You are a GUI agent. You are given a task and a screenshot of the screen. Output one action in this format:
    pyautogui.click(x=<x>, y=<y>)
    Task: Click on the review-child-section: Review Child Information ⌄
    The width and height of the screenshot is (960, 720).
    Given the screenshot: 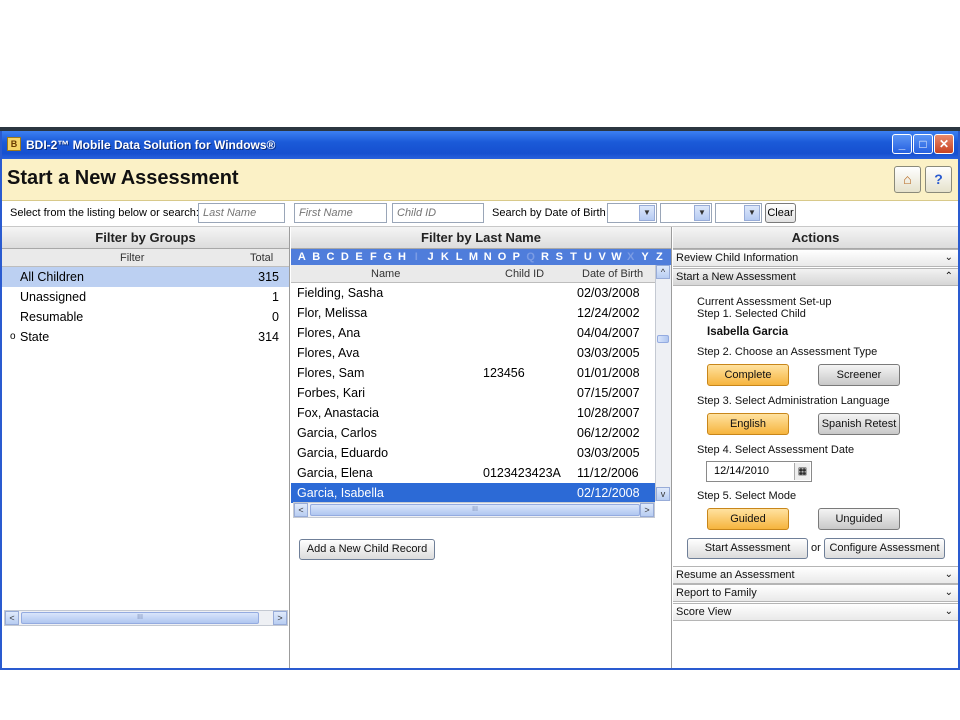 What is the action you would take?
    pyautogui.click(x=815, y=258)
    